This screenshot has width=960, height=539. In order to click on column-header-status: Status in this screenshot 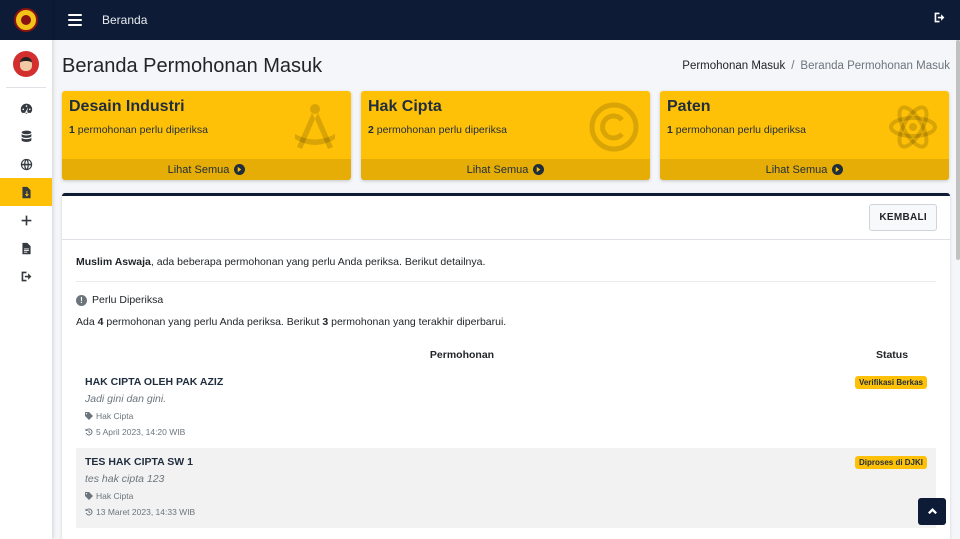, I will do `click(892, 355)`.